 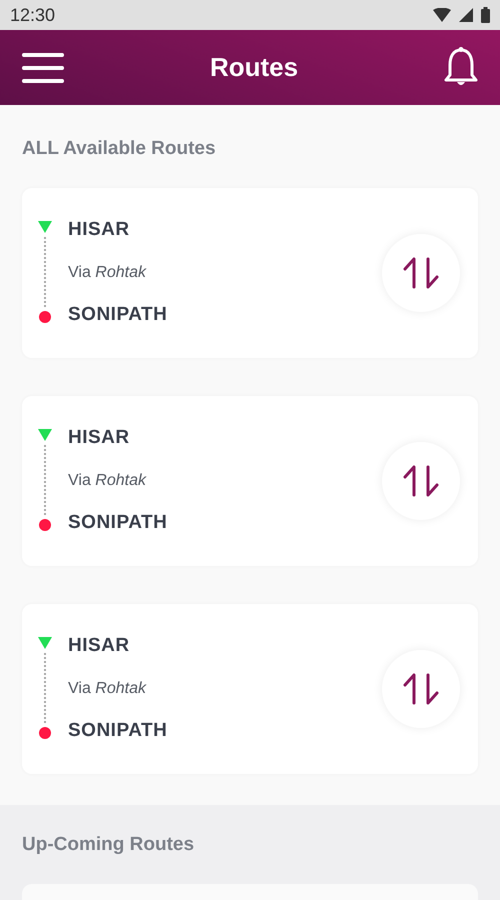 What do you see at coordinates (466, 15) in the screenshot?
I see `signal-icon` at bounding box center [466, 15].